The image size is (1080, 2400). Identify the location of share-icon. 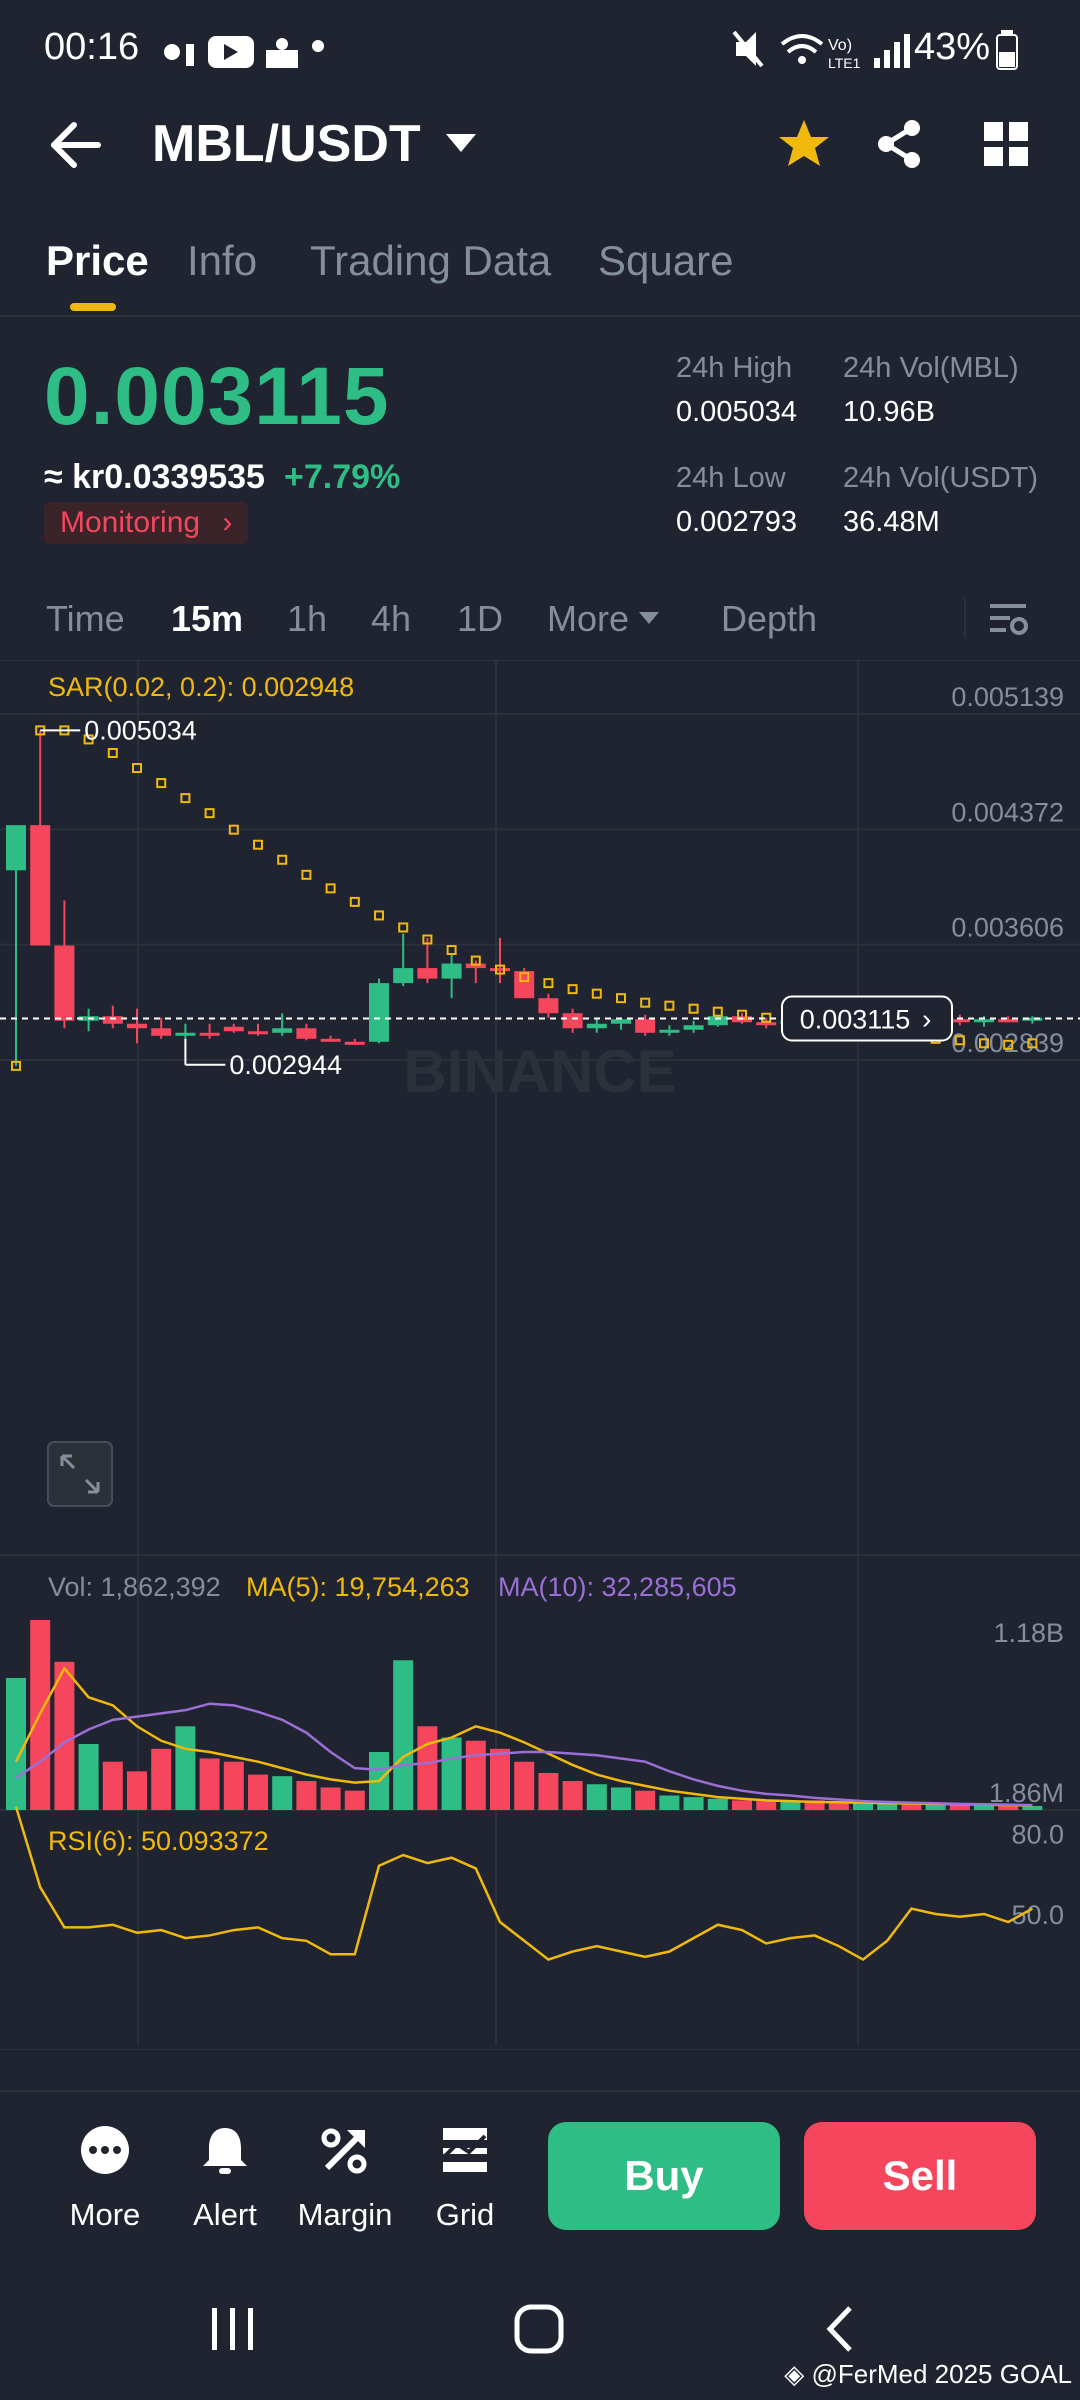
(900, 144).